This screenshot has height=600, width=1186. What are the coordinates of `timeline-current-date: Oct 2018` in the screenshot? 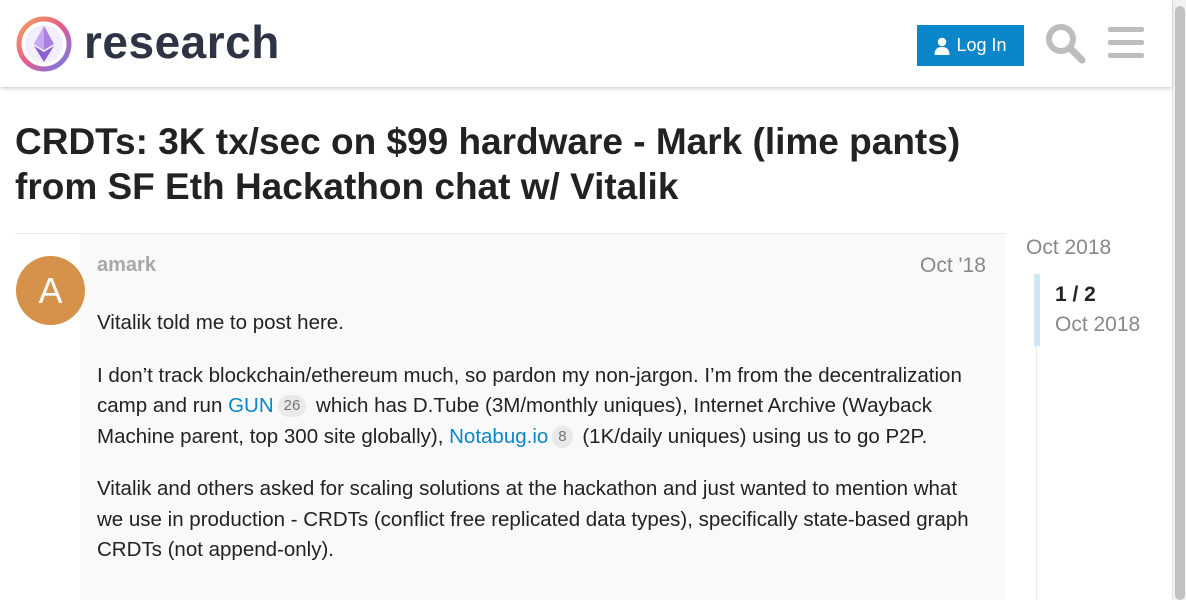 It's located at (1098, 324).